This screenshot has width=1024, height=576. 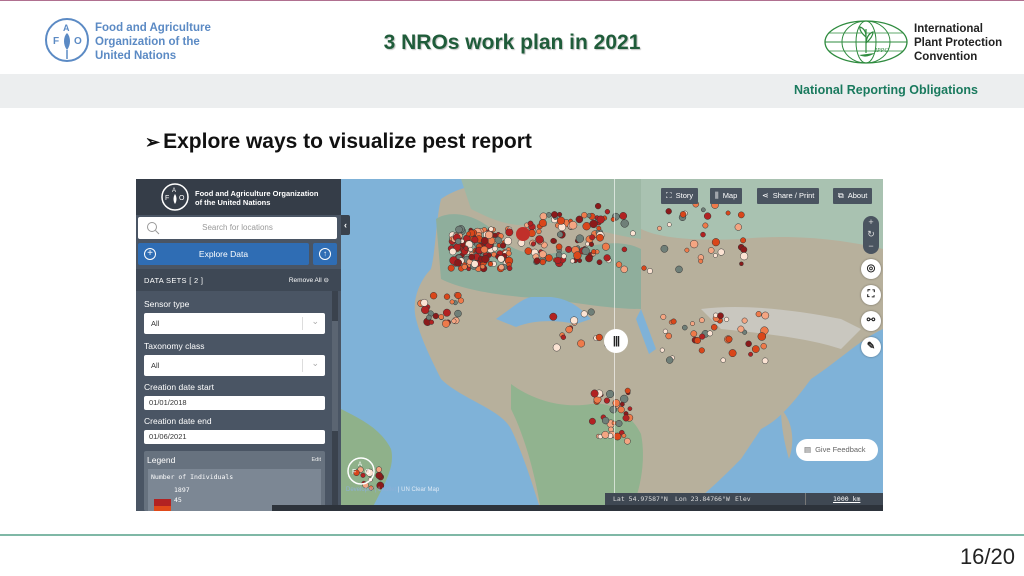 What do you see at coordinates (837, 450) in the screenshot?
I see `give-feedback-button: ▤ Give Feedback` at bounding box center [837, 450].